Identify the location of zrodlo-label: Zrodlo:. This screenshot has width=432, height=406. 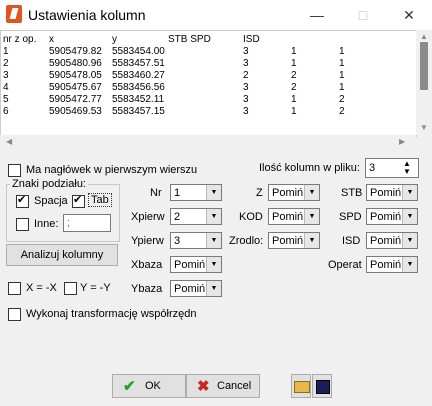
(246, 241).